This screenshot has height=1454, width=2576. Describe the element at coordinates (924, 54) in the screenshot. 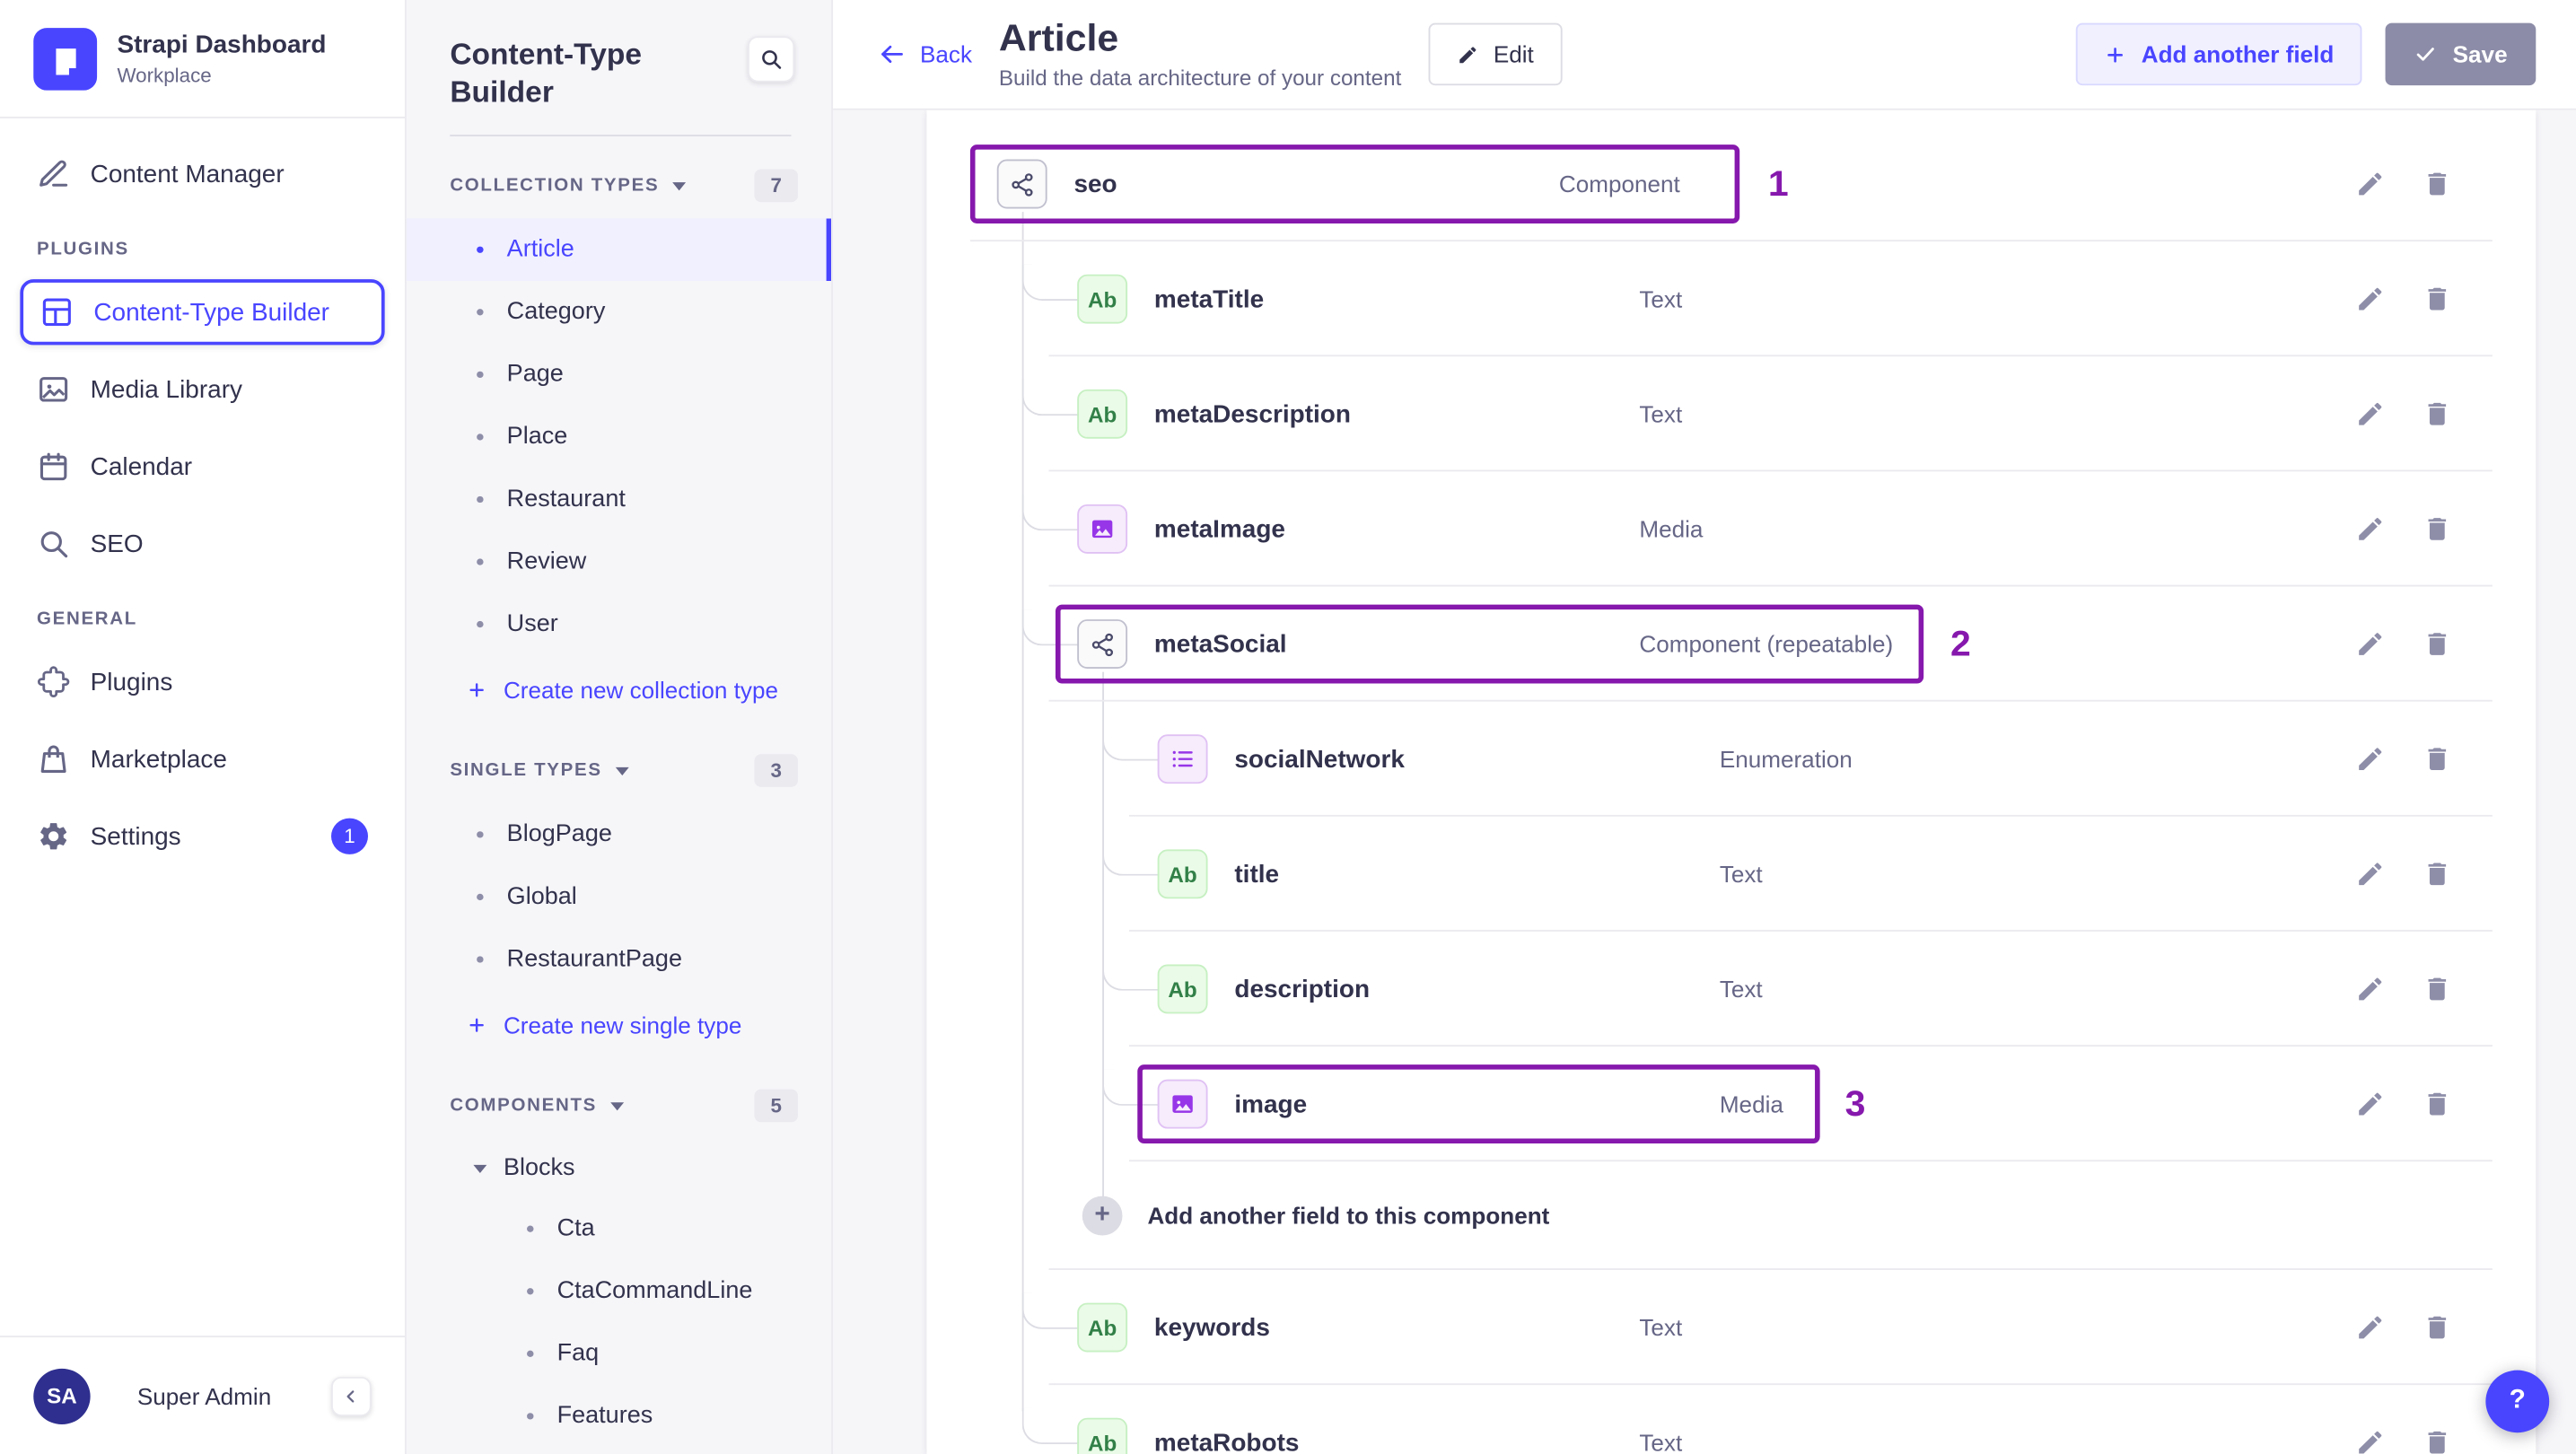

I see `back-link: Back` at that location.